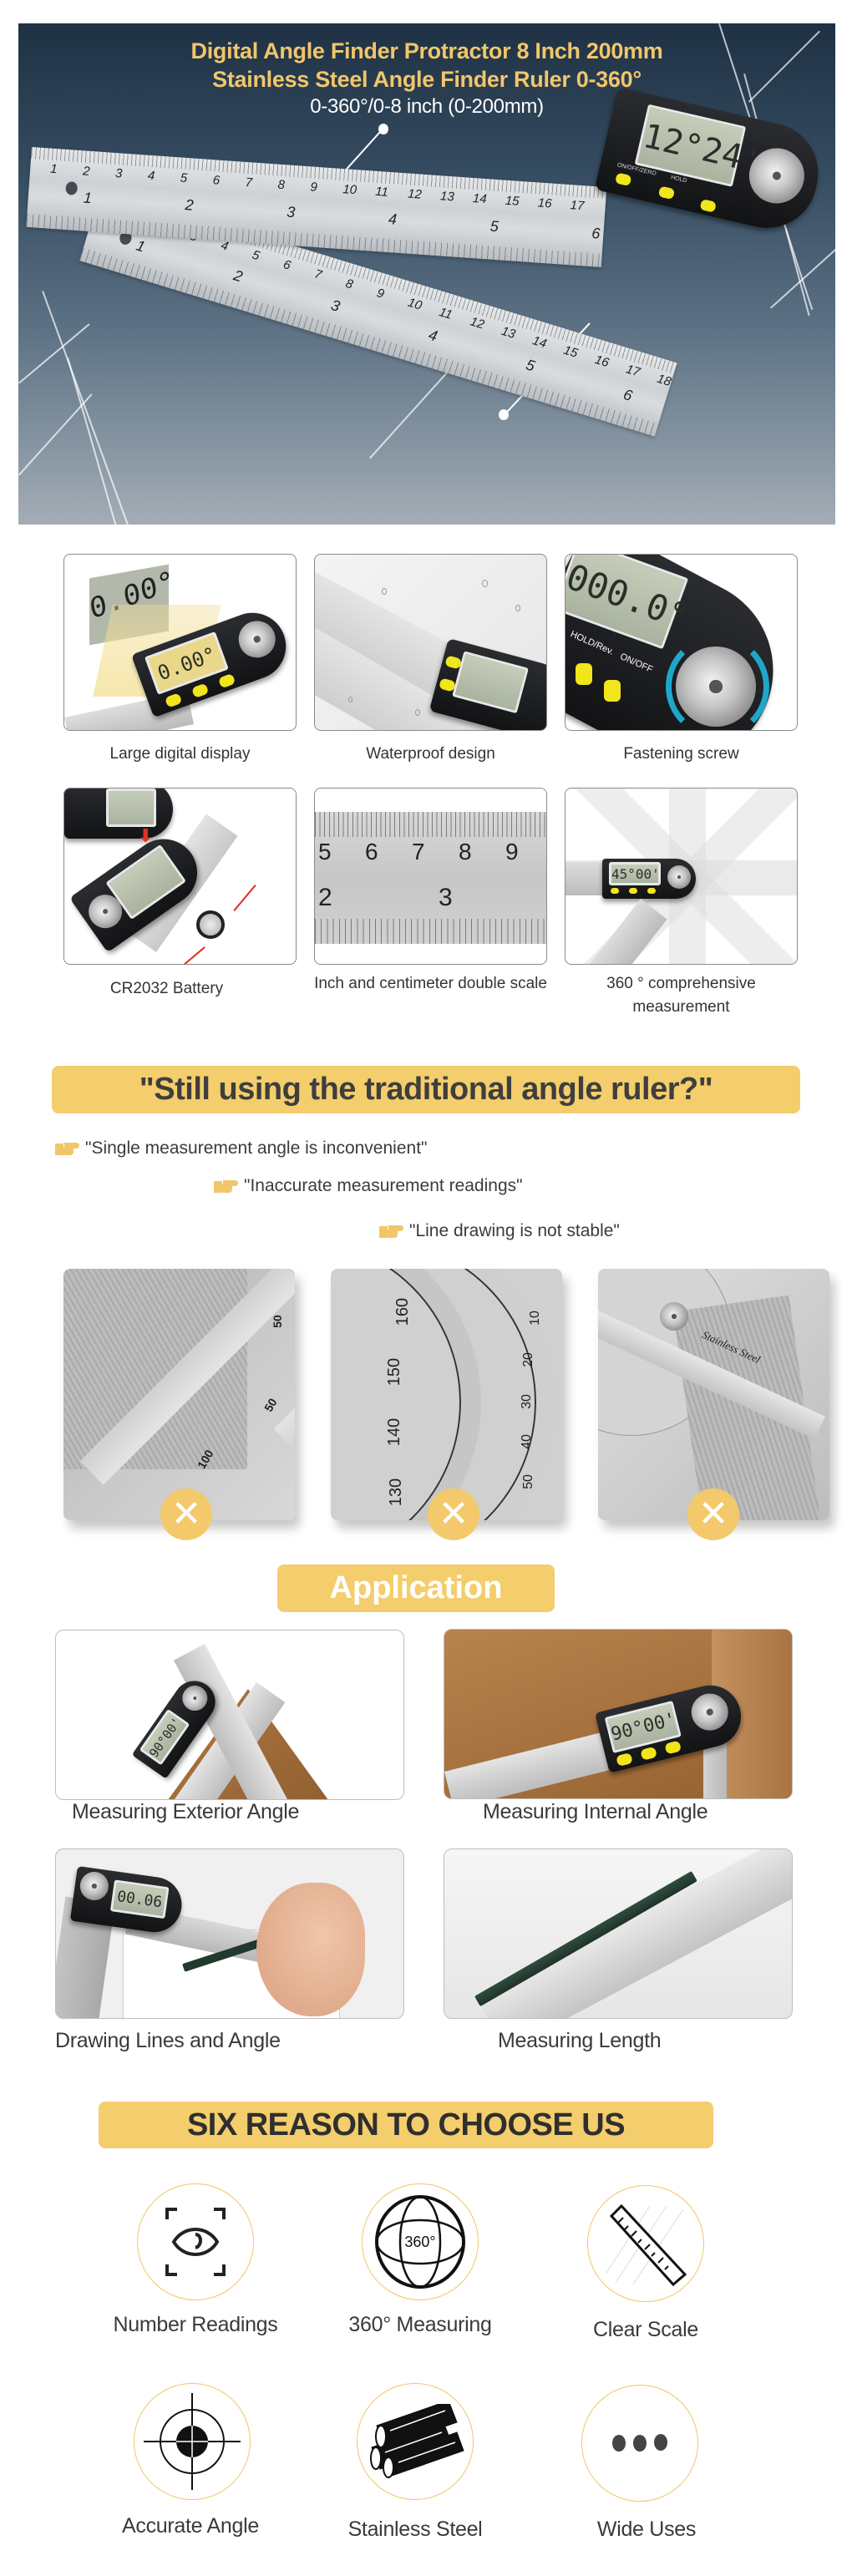 This screenshot has height=2576, width=852. Describe the element at coordinates (284, 1382) in the screenshot. I see `square-arm` at that location.